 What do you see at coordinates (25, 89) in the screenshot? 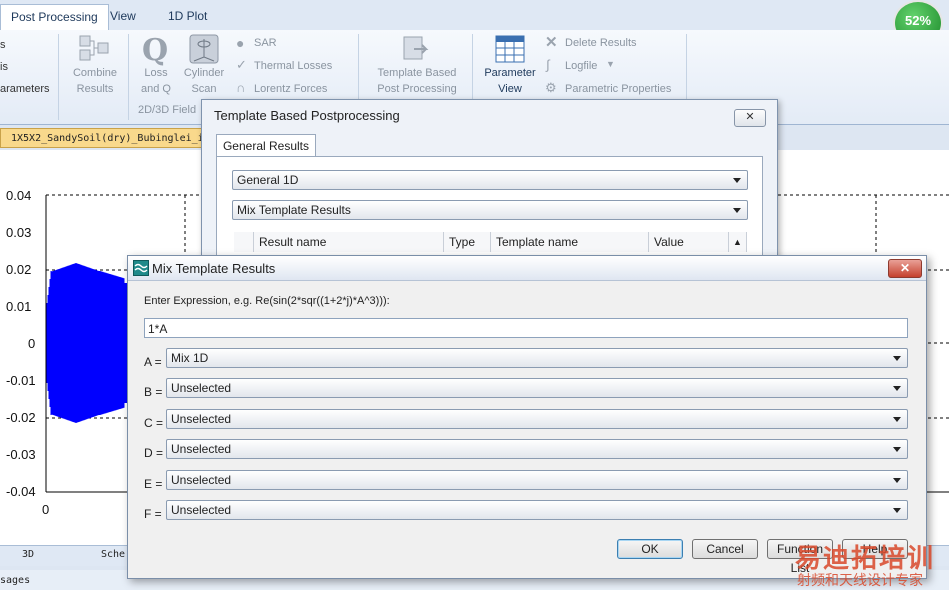
I see `ribbon-partial-parameters: arameters` at bounding box center [25, 89].